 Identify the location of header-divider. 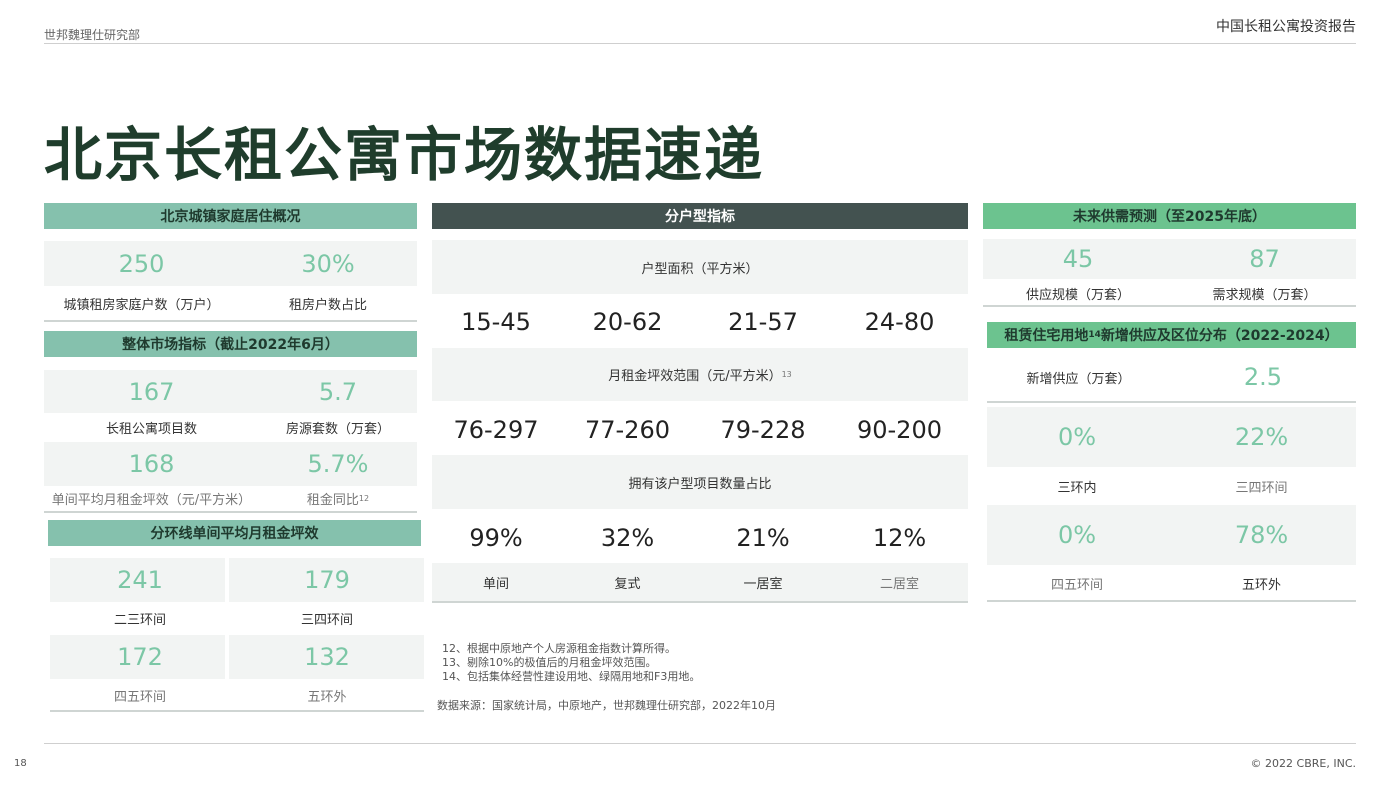
(700, 43).